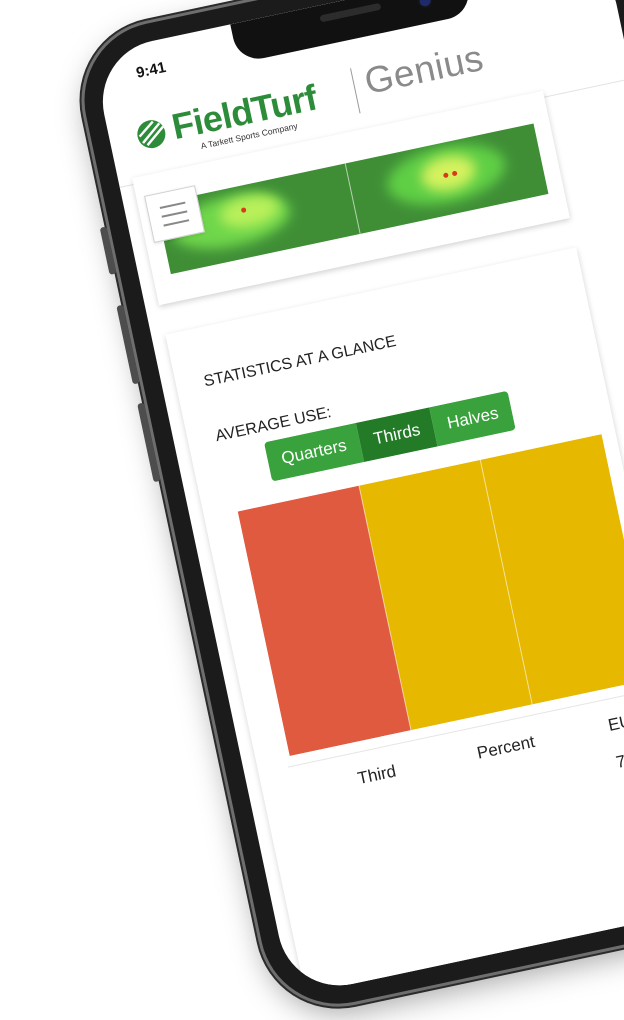 The height and width of the screenshot is (1020, 624). I want to click on column-header-euh: EUH, so click(615, 721).